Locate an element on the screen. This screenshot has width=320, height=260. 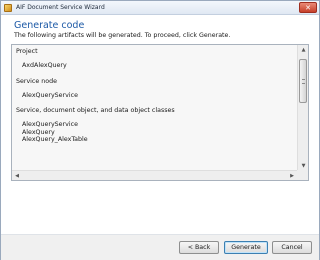
section-heading: Project is located at coordinates (27, 51).